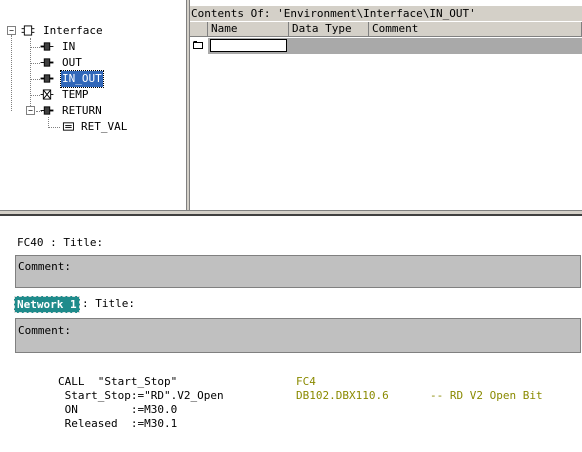  I want to click on network-comment-label: Comment:, so click(44, 330).